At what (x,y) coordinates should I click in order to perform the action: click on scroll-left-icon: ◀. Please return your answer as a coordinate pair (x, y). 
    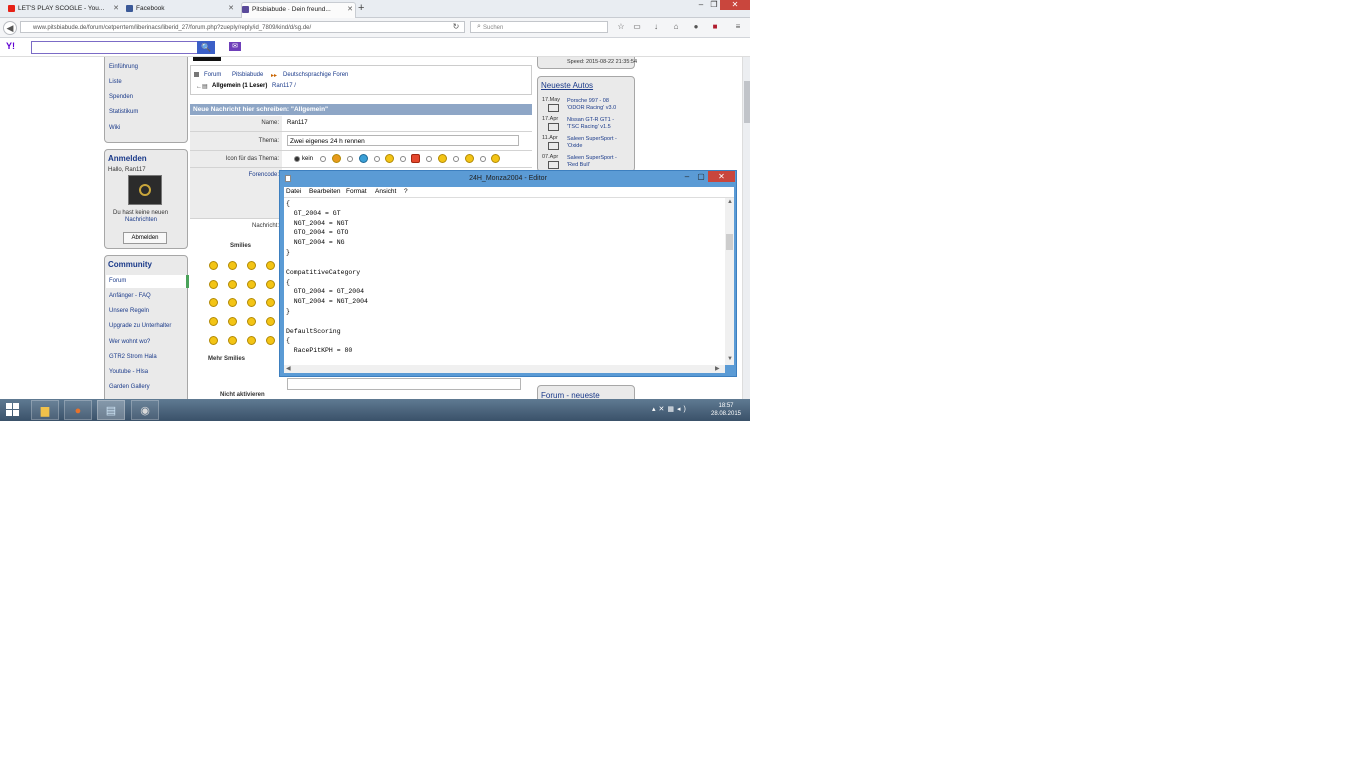
    Looking at the image, I should click on (288, 368).